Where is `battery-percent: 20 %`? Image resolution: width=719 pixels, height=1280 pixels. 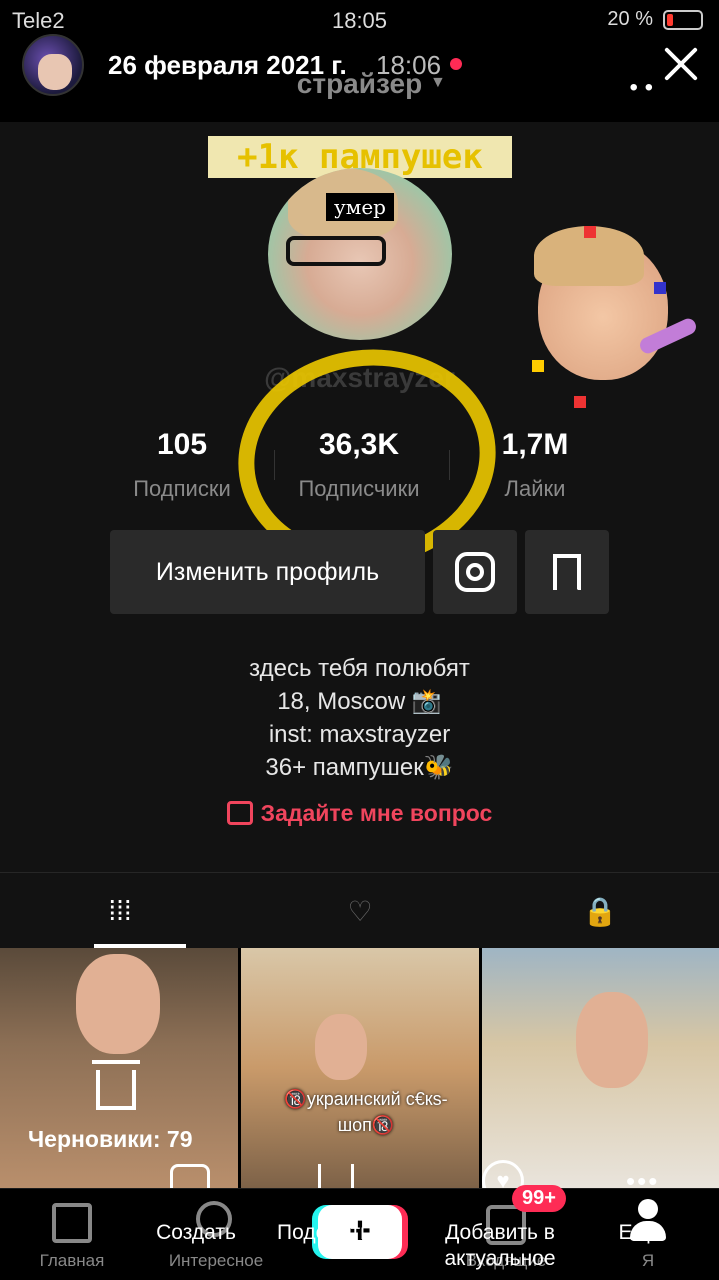
battery-percent: 20 % is located at coordinates (630, 19).